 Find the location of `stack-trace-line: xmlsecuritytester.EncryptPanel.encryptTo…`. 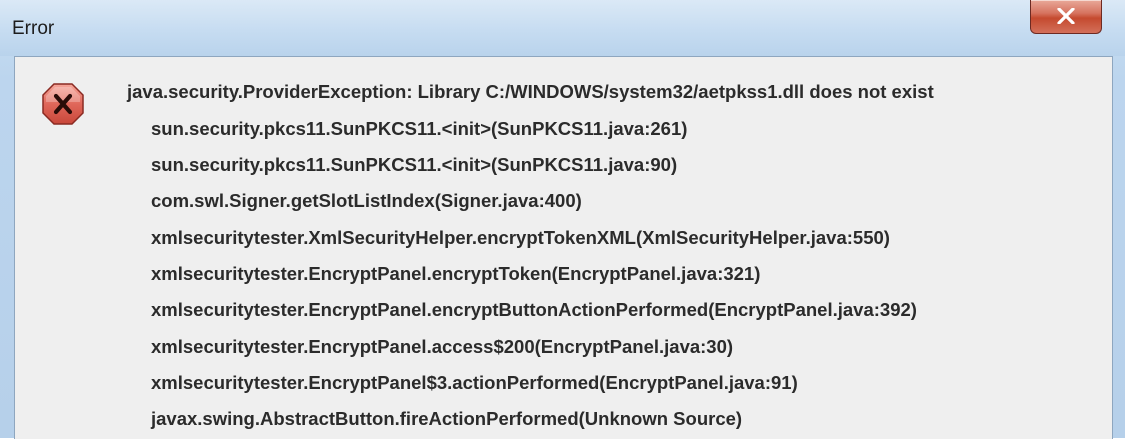

stack-trace-line: xmlsecuritytester.EncryptPanel.encryptTo… is located at coordinates (456, 273).